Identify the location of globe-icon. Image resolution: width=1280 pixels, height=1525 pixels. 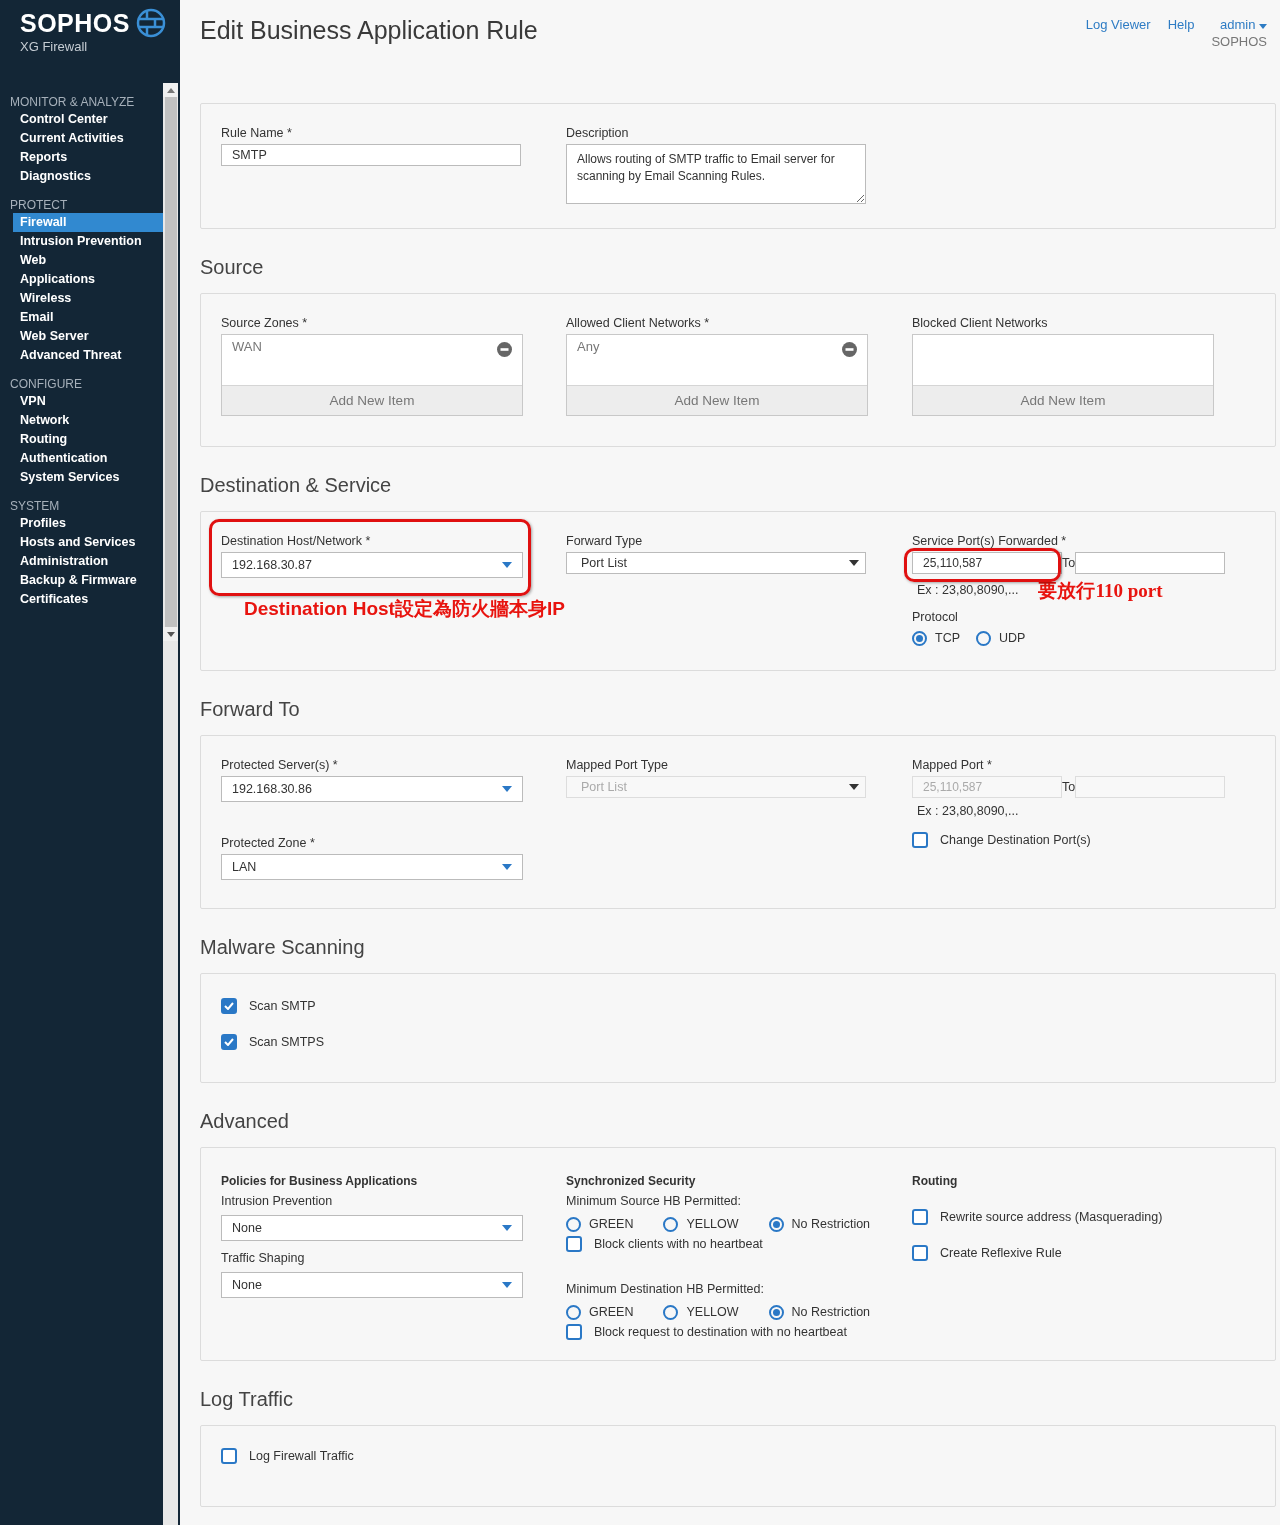
(151, 23).